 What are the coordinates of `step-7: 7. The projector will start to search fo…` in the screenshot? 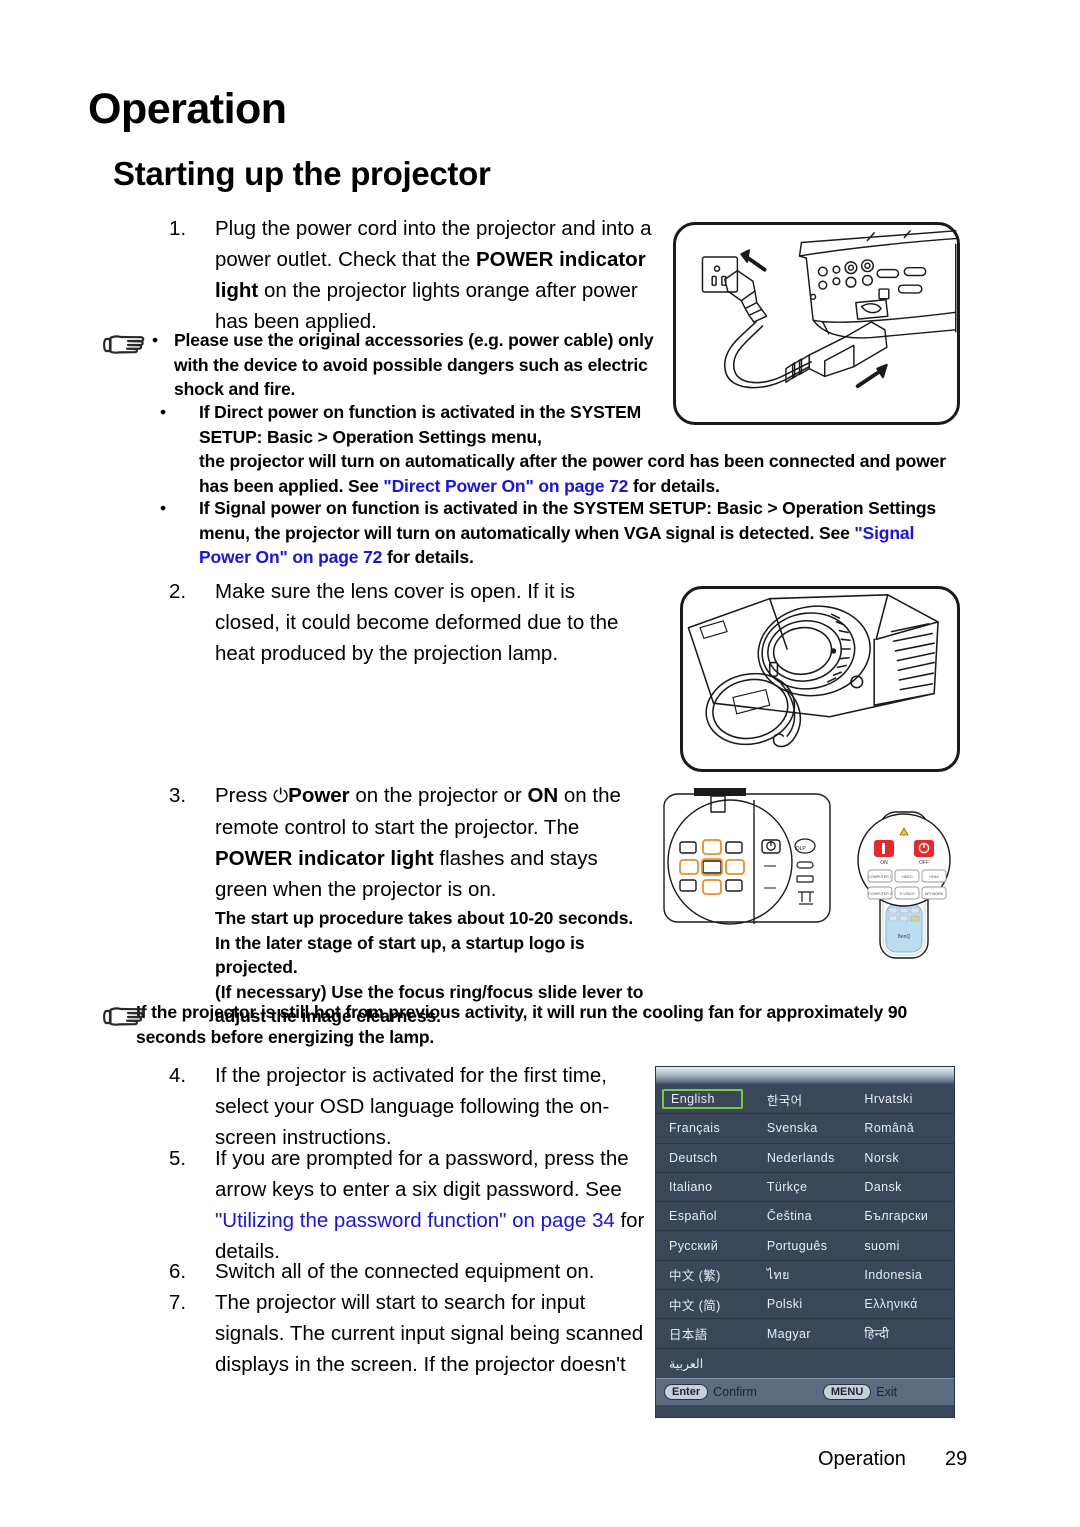 It's located at (410, 1333).